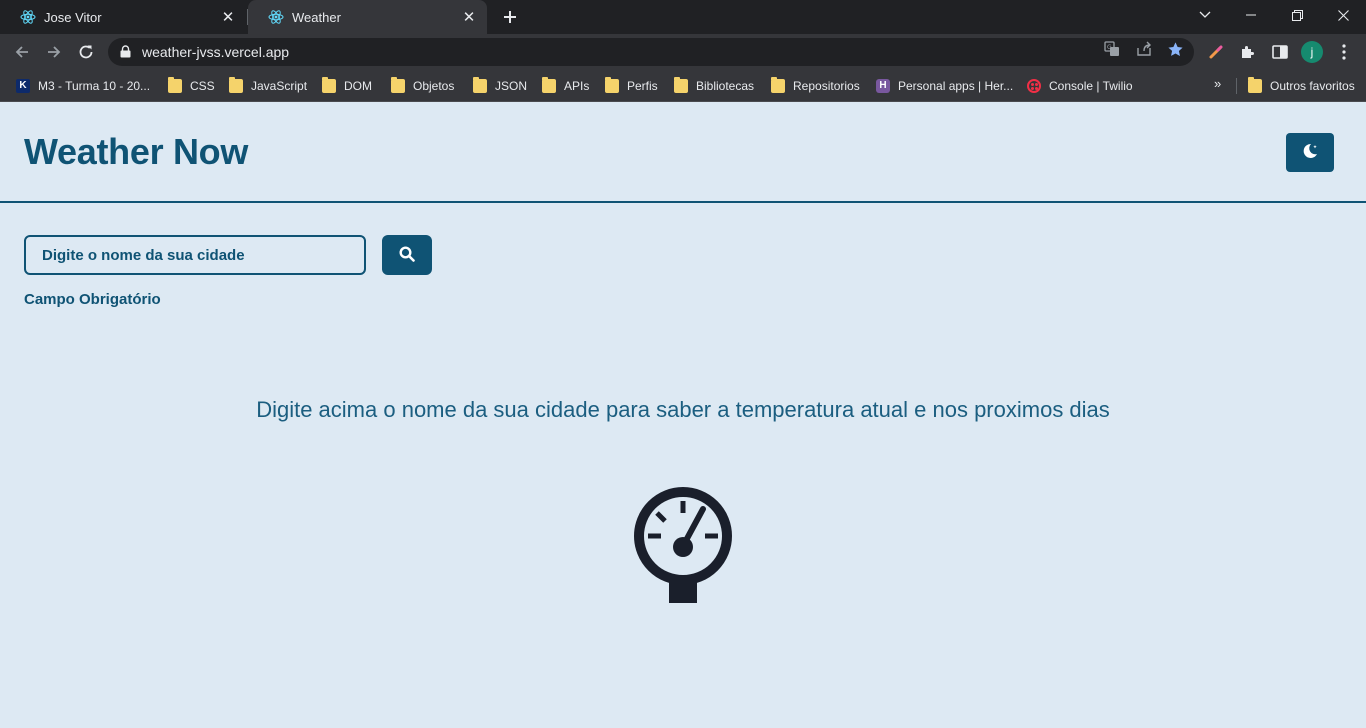 This screenshot has width=1366, height=728. I want to click on minimize-button, so click(1251, 15).